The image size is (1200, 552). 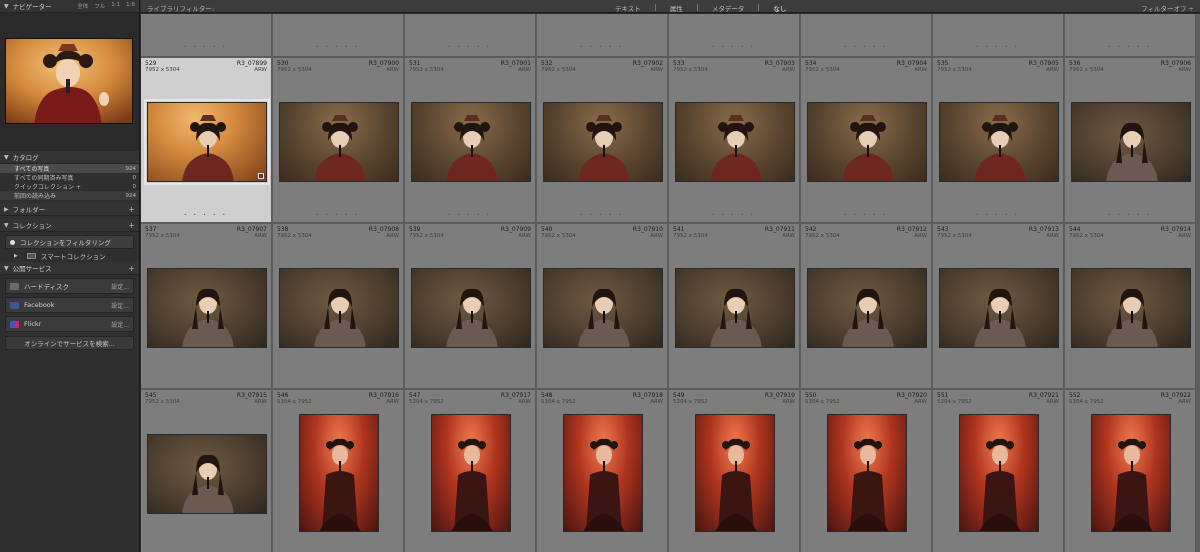 I want to click on grid-cell: 539 7952 x 5304 R3_07909 ARW, so click(x=470, y=306).